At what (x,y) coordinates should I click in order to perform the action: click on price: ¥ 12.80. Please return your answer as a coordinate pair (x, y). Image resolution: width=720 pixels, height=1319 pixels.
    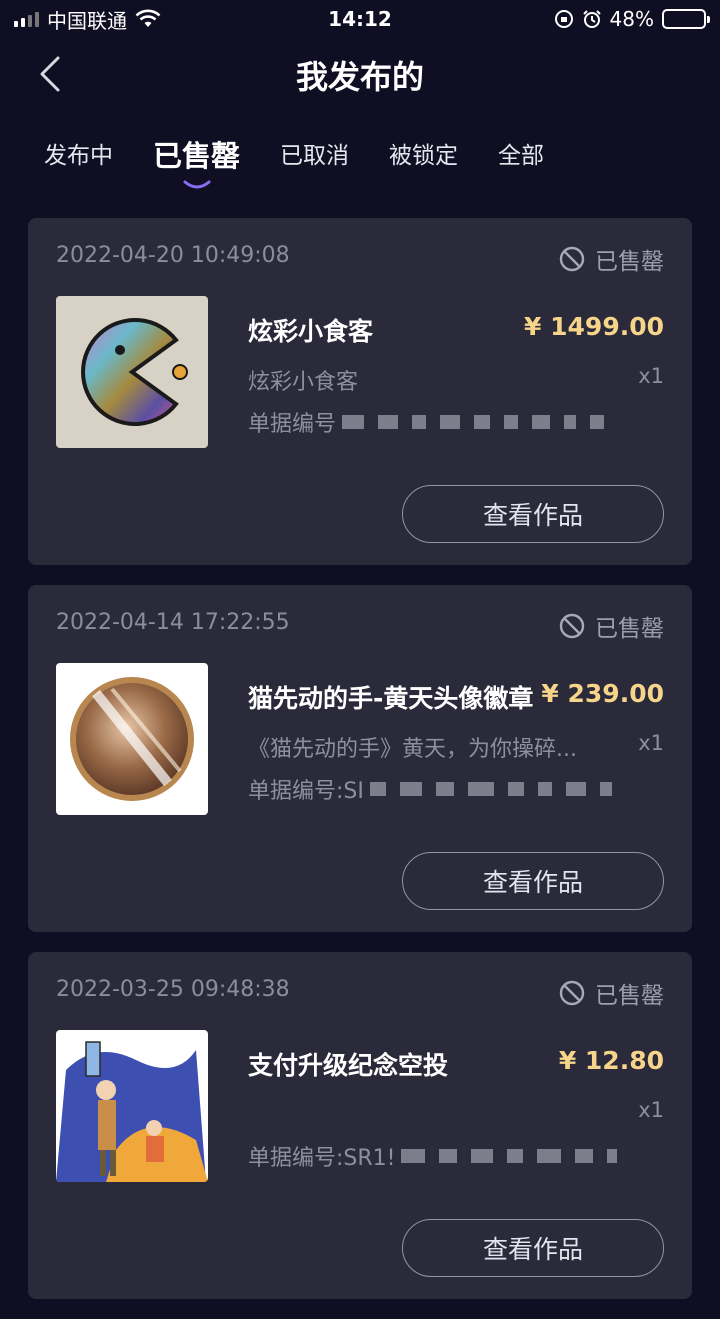
    Looking at the image, I should click on (611, 1060).